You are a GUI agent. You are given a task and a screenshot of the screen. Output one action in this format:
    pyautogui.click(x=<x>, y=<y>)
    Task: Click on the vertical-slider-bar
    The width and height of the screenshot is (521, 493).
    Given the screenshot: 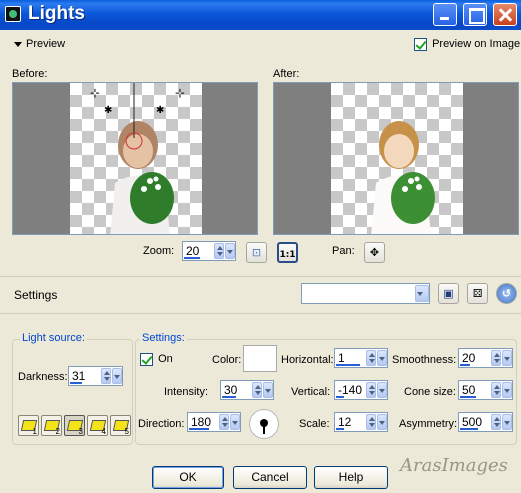 What is the action you would take?
    pyautogui.click(x=340, y=397)
    